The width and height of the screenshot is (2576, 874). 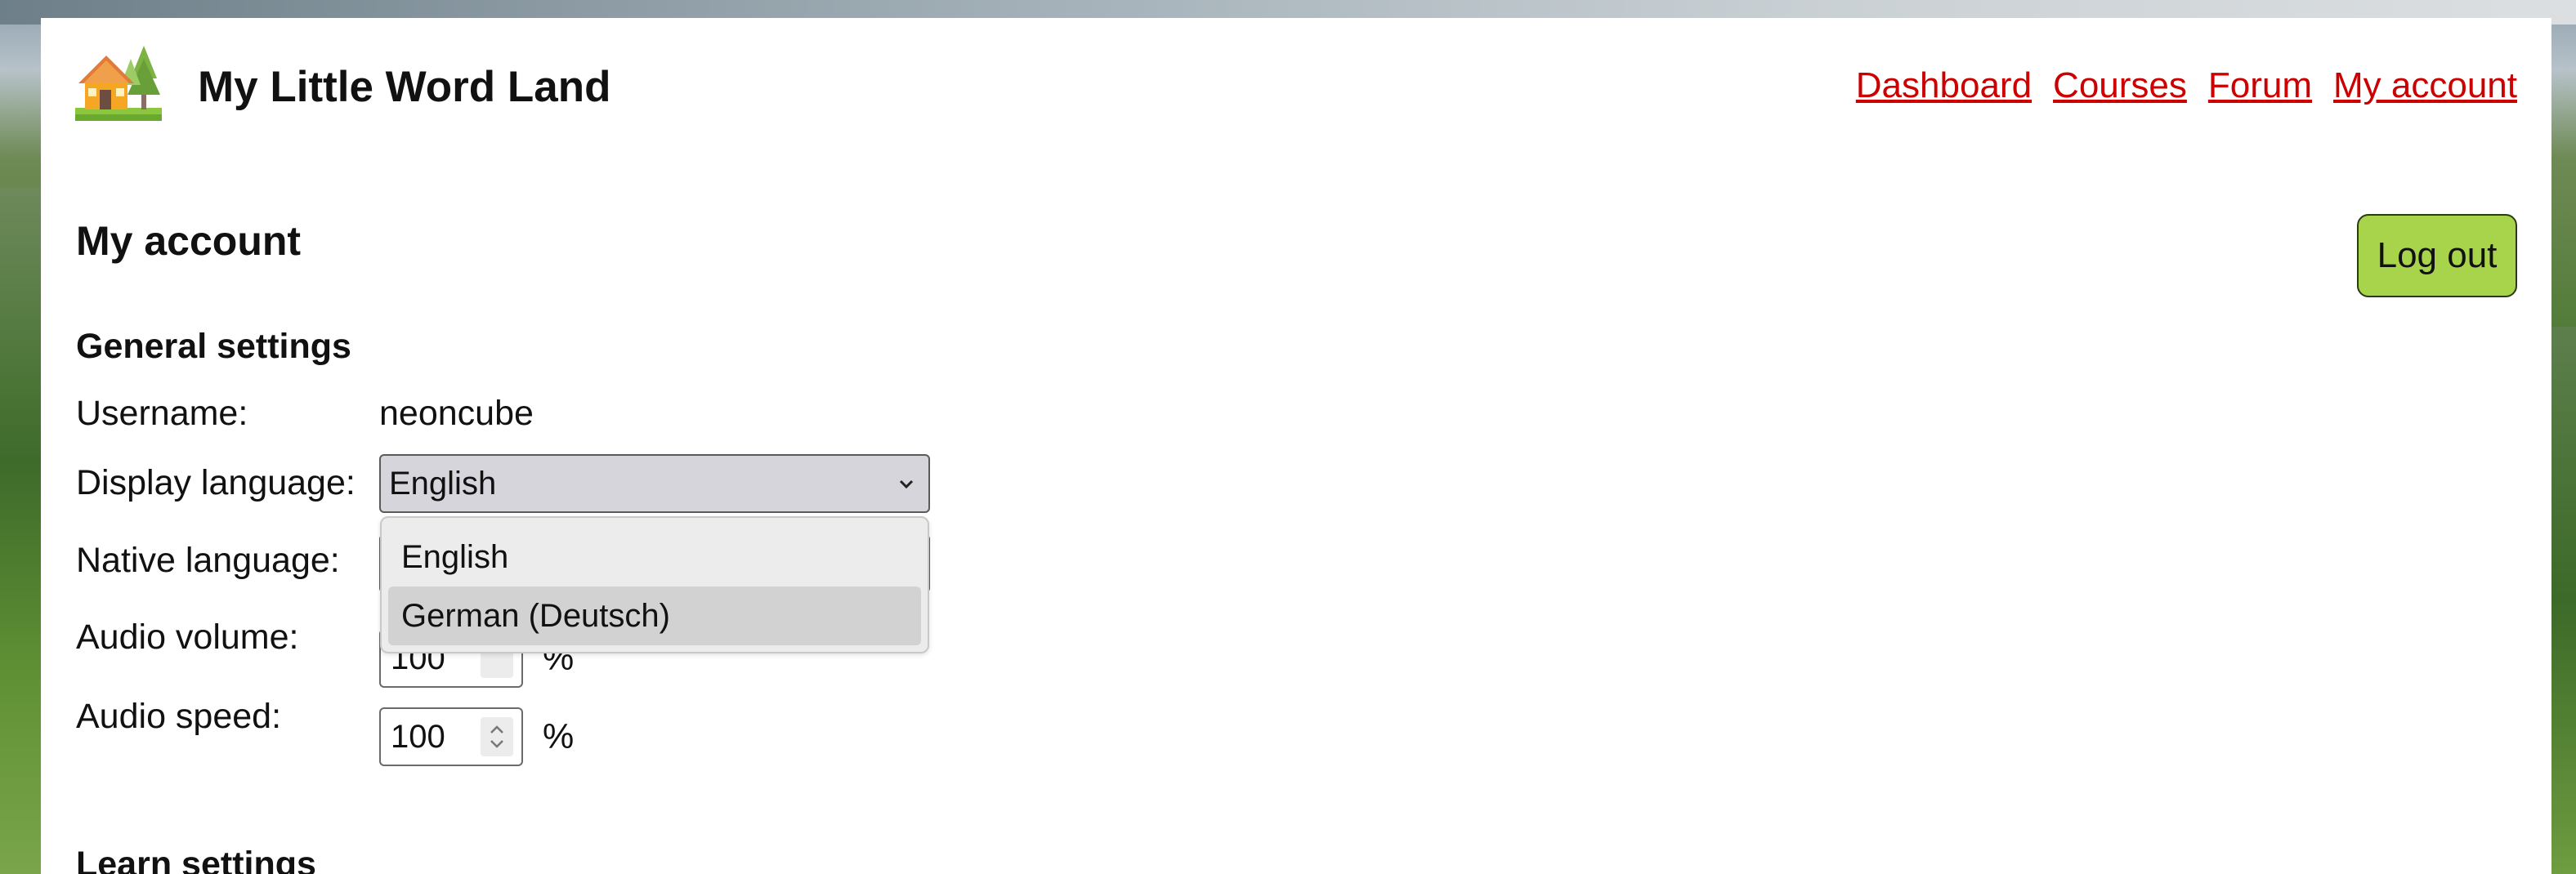 I want to click on nav-link-dashboard: Dashboard, so click(x=1944, y=85).